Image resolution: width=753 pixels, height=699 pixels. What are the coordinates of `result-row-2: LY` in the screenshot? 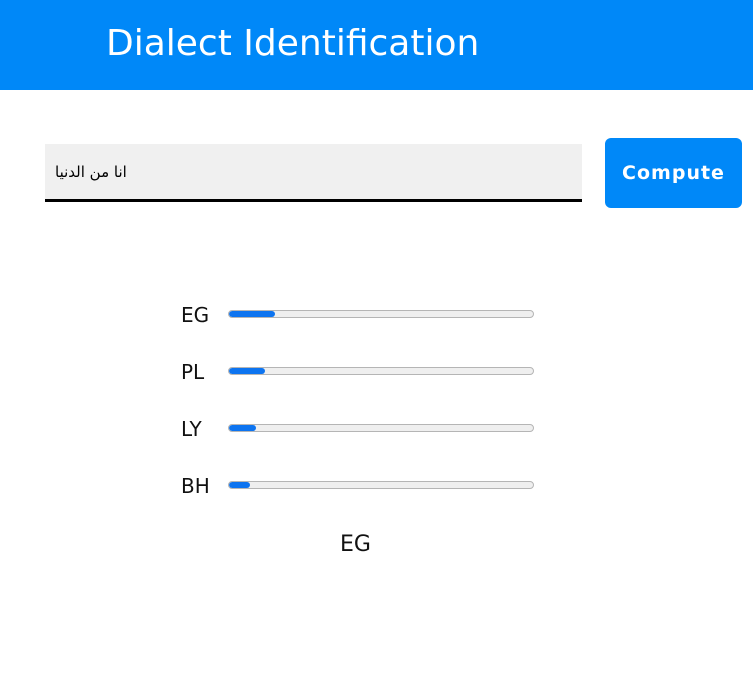 It's located at (376, 429).